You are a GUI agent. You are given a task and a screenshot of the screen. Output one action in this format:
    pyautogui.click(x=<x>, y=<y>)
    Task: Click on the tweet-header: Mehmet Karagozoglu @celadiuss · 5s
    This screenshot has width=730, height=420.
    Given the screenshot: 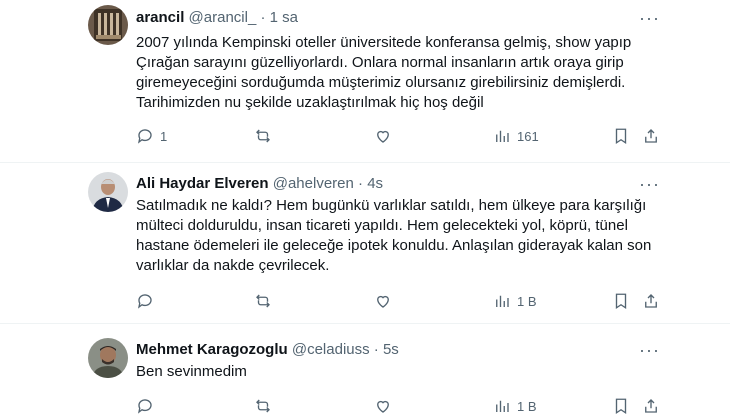 What is the action you would take?
    pyautogui.click(x=267, y=350)
    